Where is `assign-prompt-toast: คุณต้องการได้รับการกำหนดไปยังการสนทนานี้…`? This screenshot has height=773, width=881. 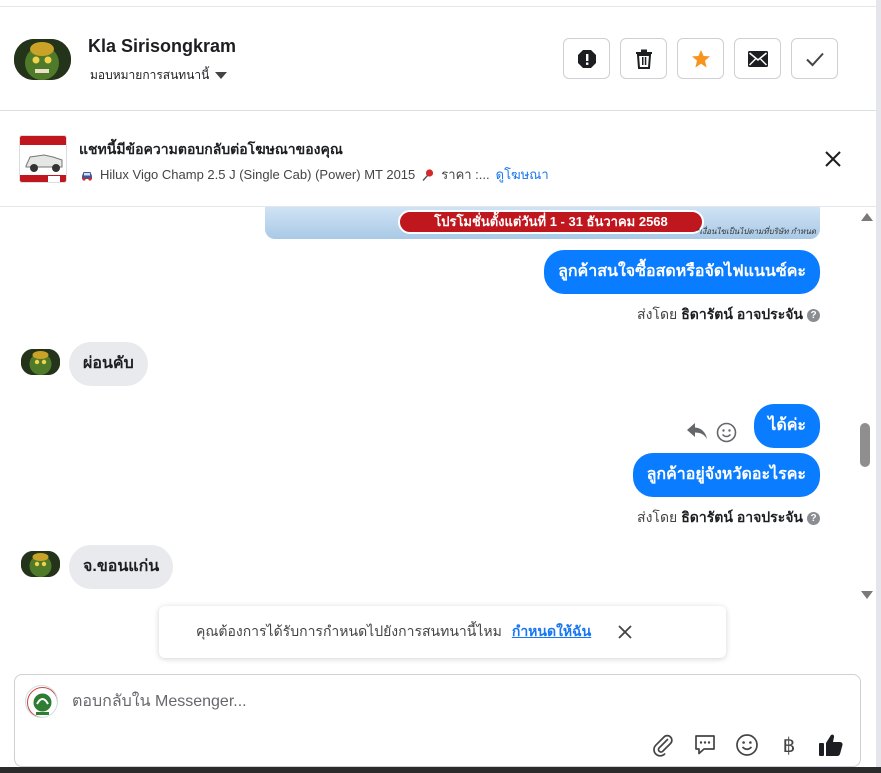
assign-prompt-toast: คุณต้องการได้รับการกำหนดไปยังการสนทนานี้… is located at coordinates (442, 632).